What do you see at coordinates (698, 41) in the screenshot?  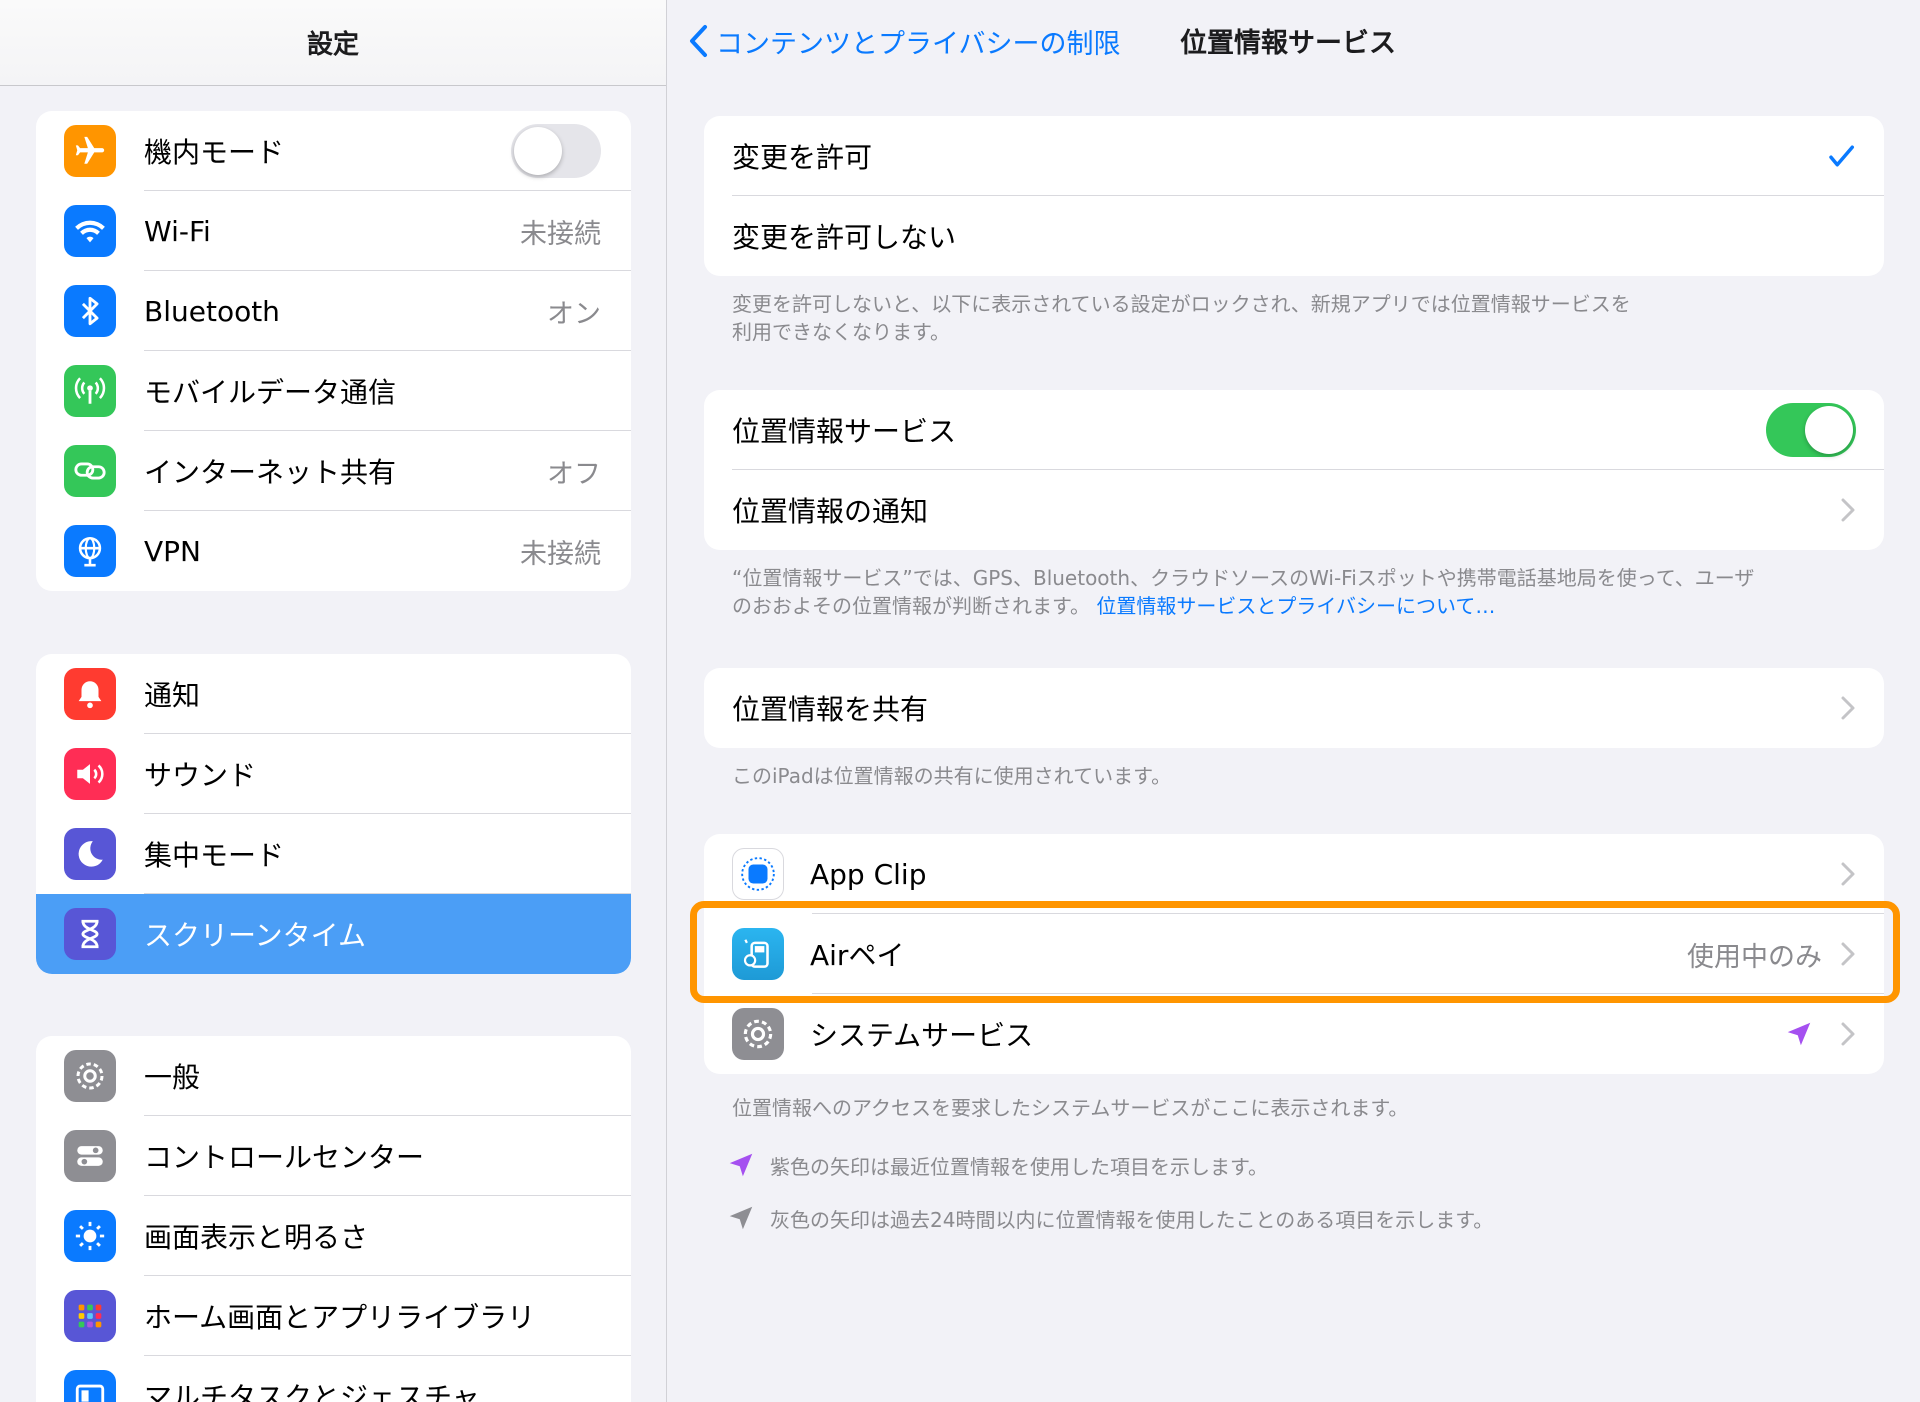 I see `chevron-left-icon` at bounding box center [698, 41].